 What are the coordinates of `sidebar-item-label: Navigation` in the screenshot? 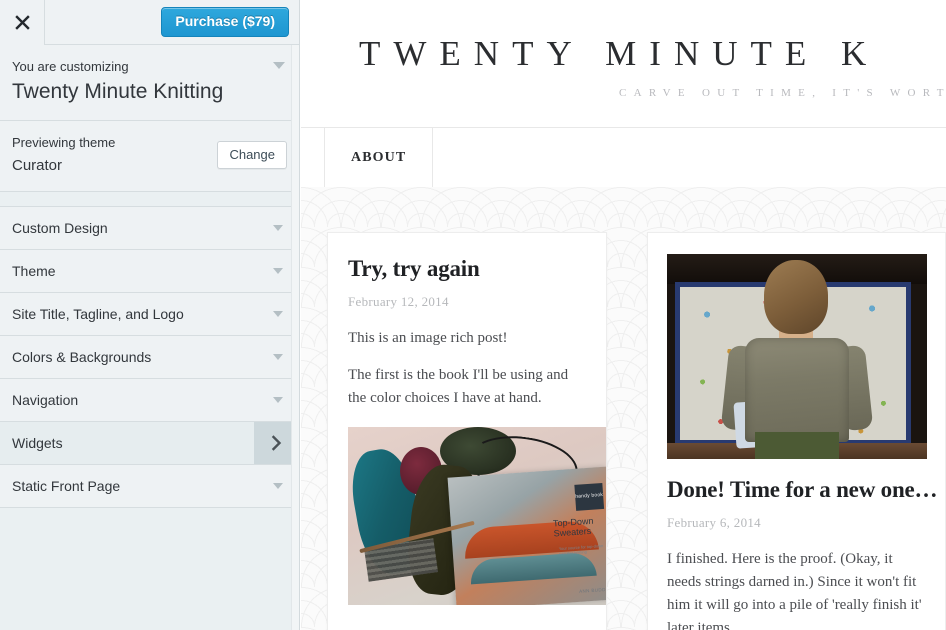 It's located at (45, 400).